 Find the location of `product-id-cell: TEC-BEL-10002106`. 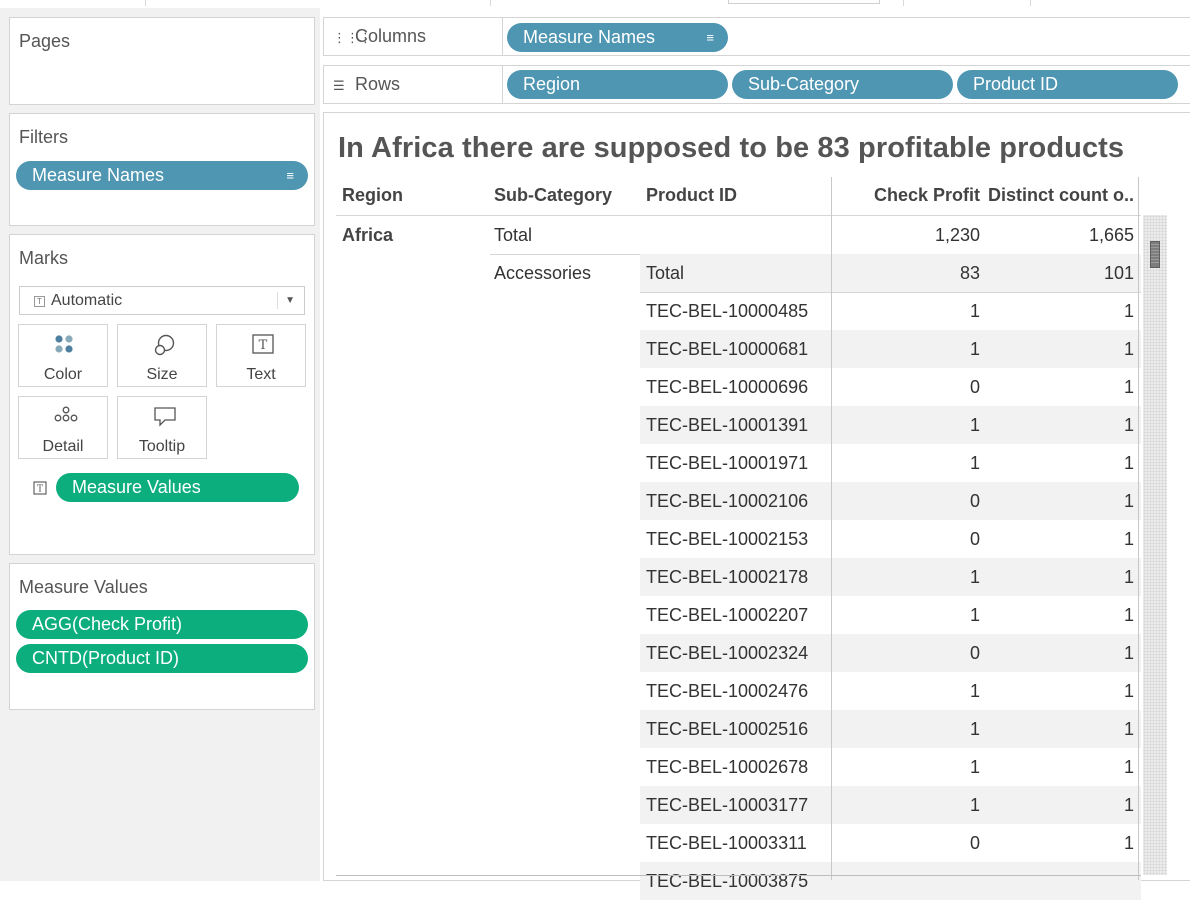

product-id-cell: TEC-BEL-10002106 is located at coordinates (727, 501).